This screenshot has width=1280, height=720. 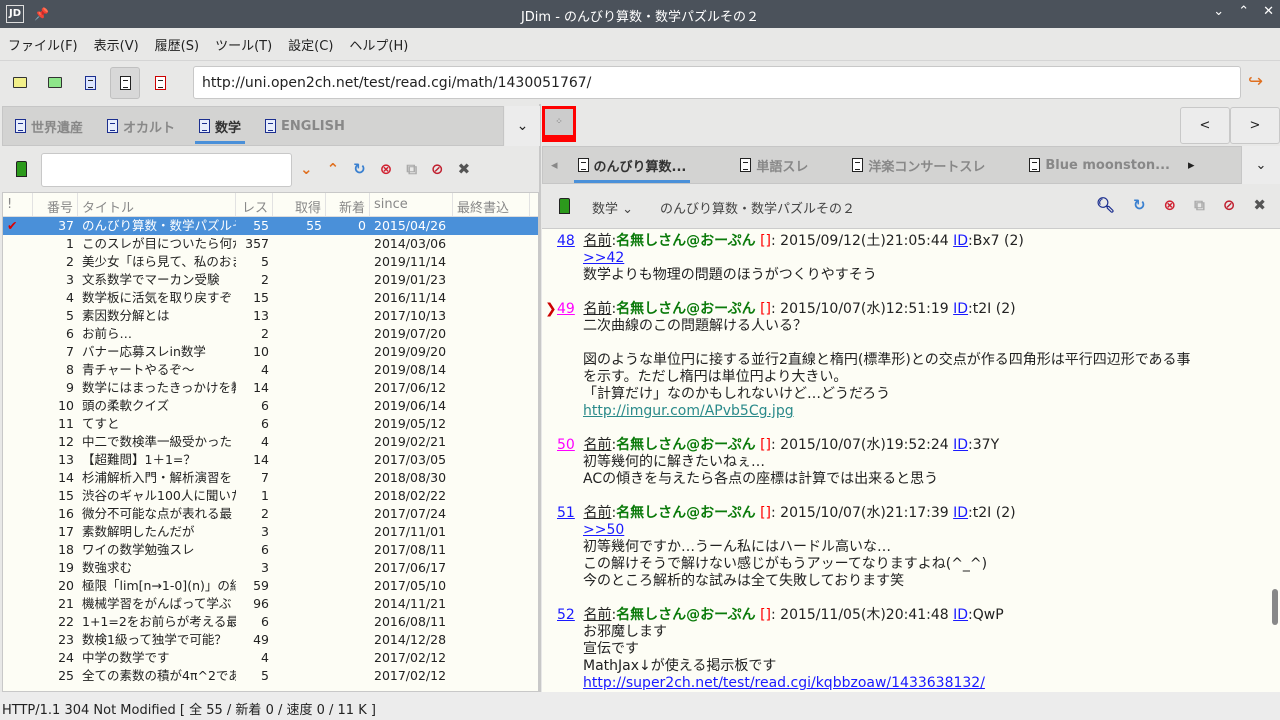 I want to click on menu-tools: ツール(T), so click(x=243, y=44).